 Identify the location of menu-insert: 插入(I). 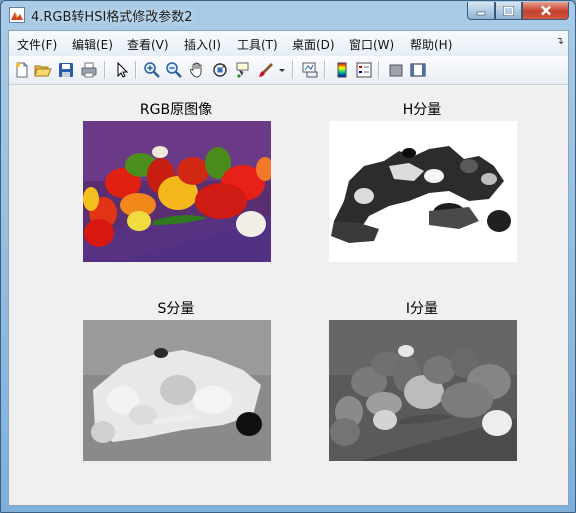
(202, 44).